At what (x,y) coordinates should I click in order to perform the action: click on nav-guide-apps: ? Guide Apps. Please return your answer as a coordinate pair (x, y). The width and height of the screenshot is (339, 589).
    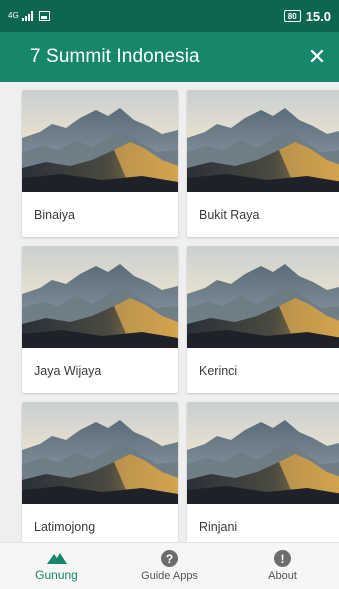
    Looking at the image, I should click on (169, 566).